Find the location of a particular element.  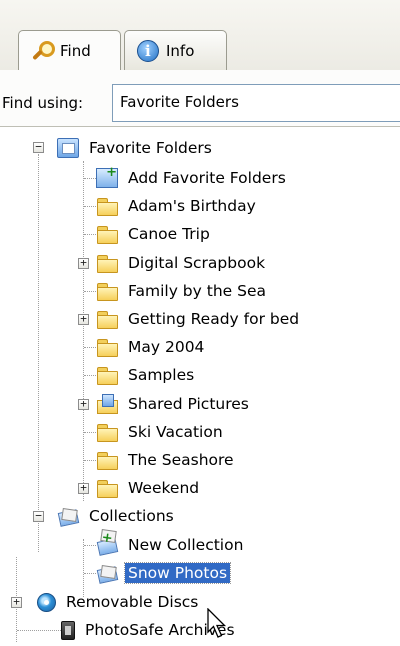

tree-node-digital-scrapbook: Digital Scrapbook is located at coordinates (182, 263).